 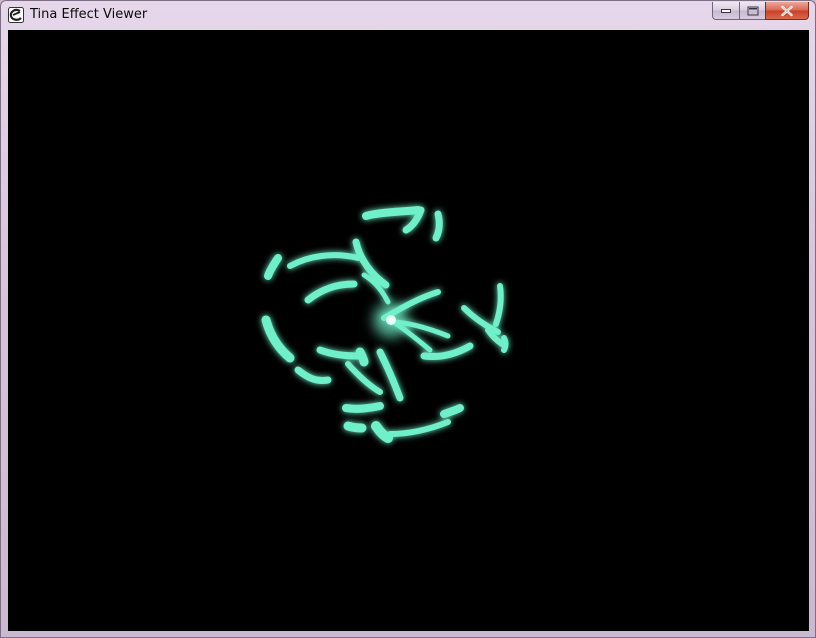 What do you see at coordinates (408, 15) in the screenshot?
I see `title-bar: Tina Effect Viewer` at bounding box center [408, 15].